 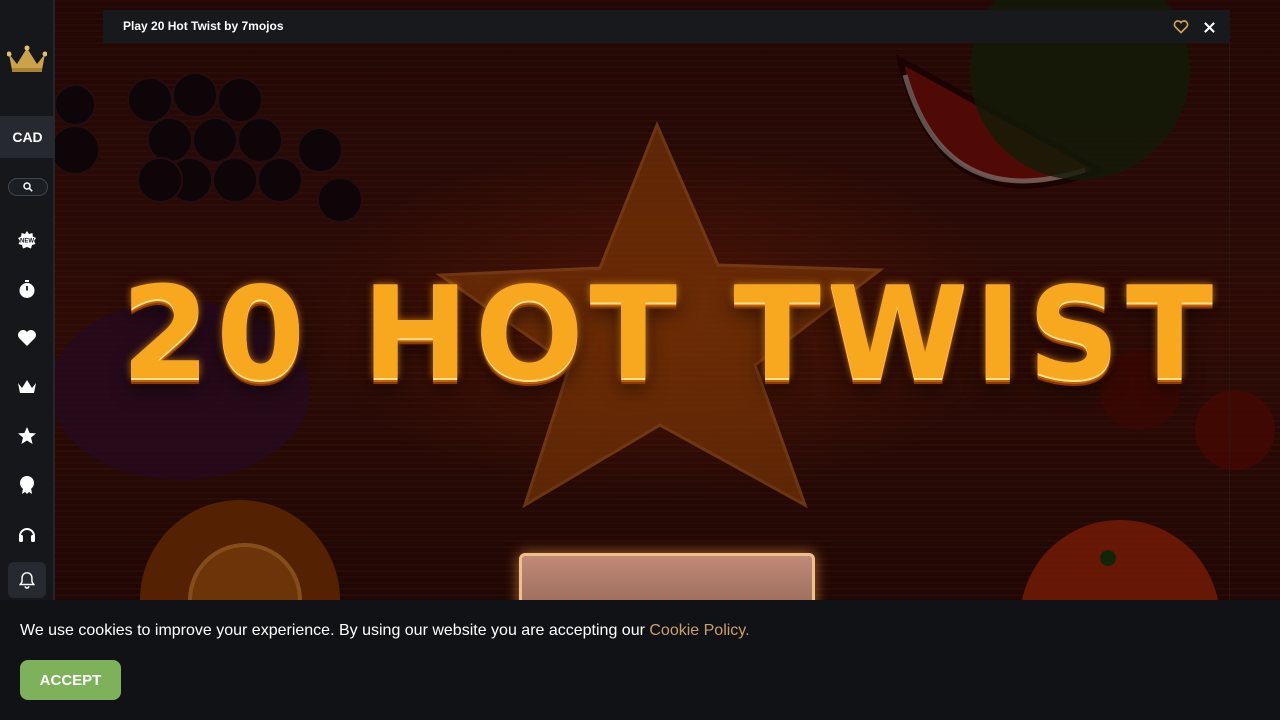 I want to click on crown-logo-icon, so click(x=27, y=59).